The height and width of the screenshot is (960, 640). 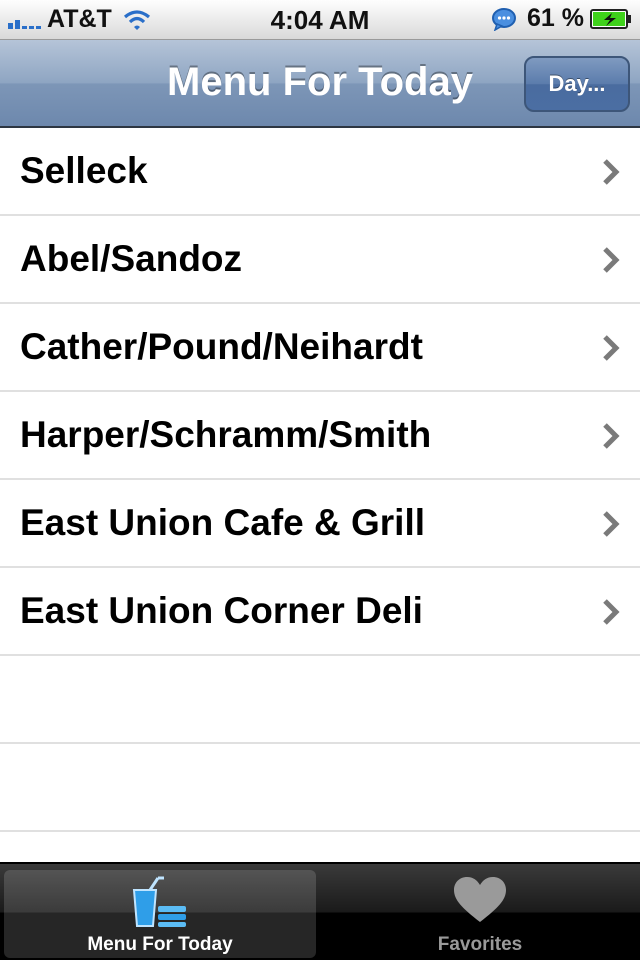 I want to click on status-bar: AT&T 4:04 AM 61 %, so click(x=320, y=20).